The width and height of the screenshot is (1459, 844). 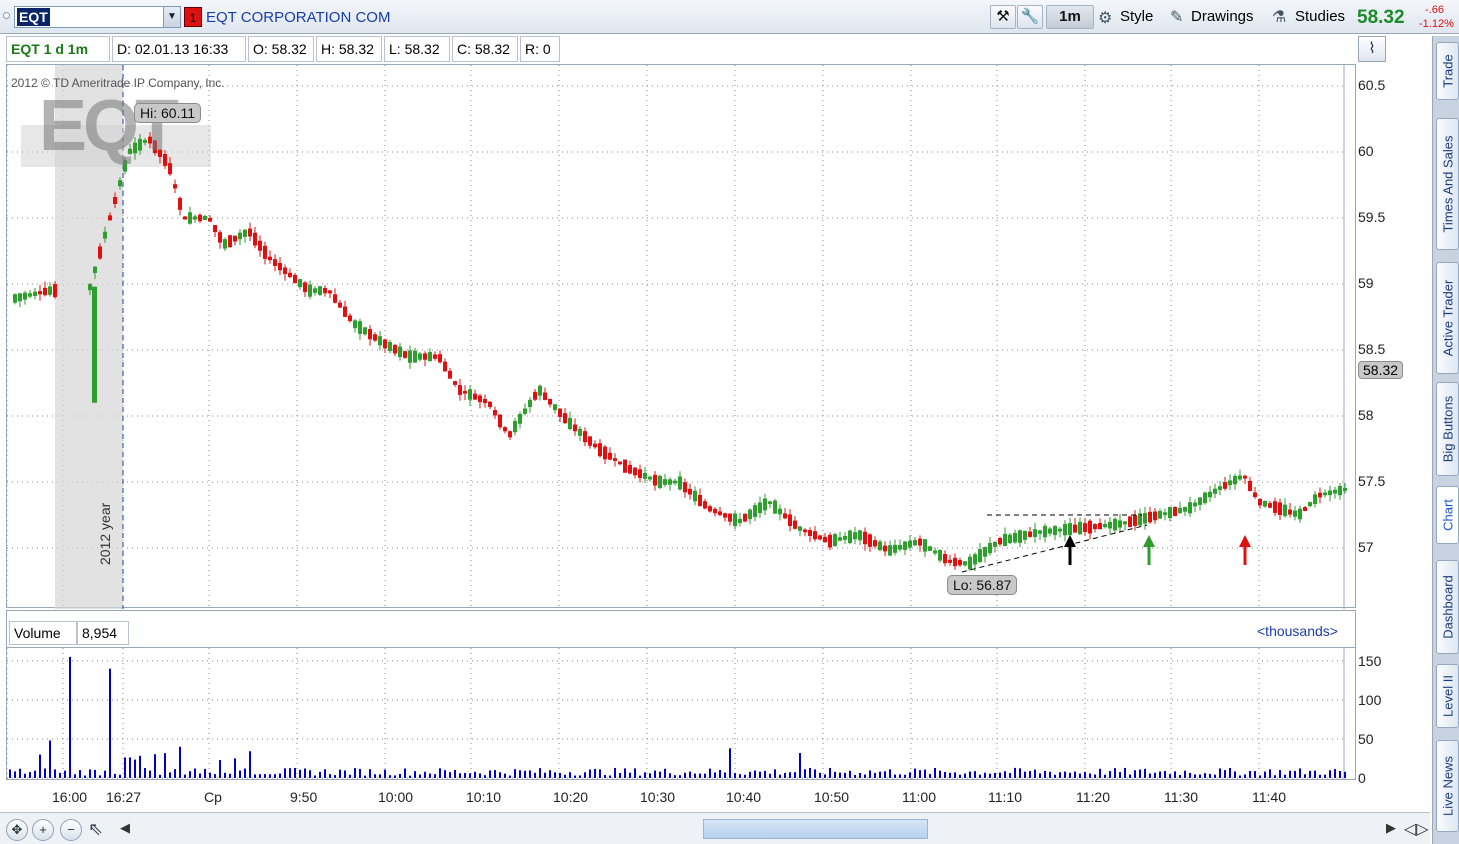 What do you see at coordinates (1320, 16) in the screenshot?
I see `studies-button: Studies` at bounding box center [1320, 16].